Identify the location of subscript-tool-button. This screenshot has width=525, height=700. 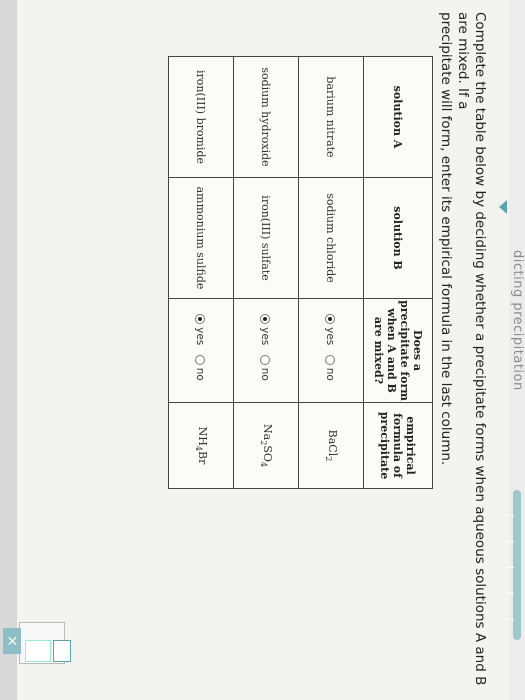
(38, 651).